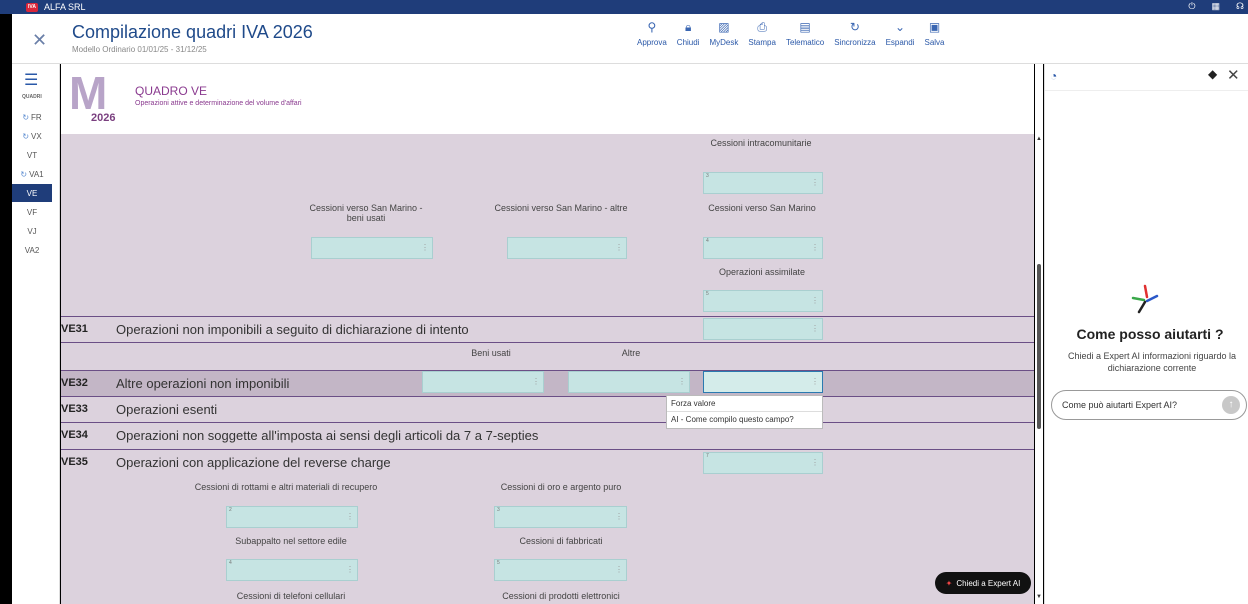 This screenshot has height=604, width=1248. Describe the element at coordinates (763, 183) in the screenshot. I see `field-cessioni-intracomunitarie: 3 ⋮` at that location.